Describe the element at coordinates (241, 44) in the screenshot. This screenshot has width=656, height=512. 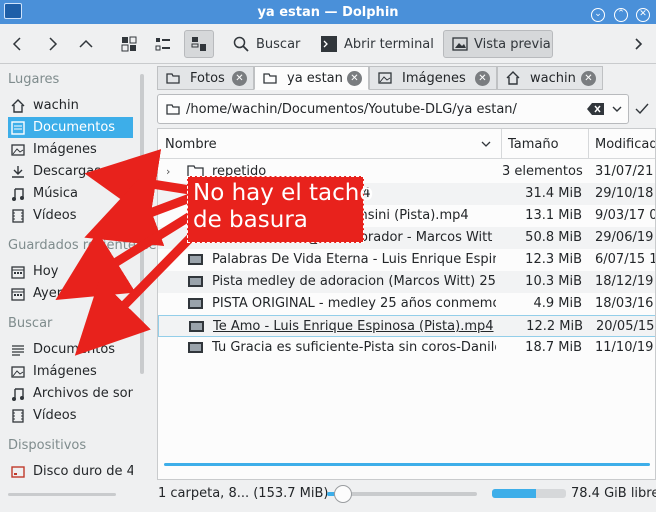
I see `search-icon` at that location.